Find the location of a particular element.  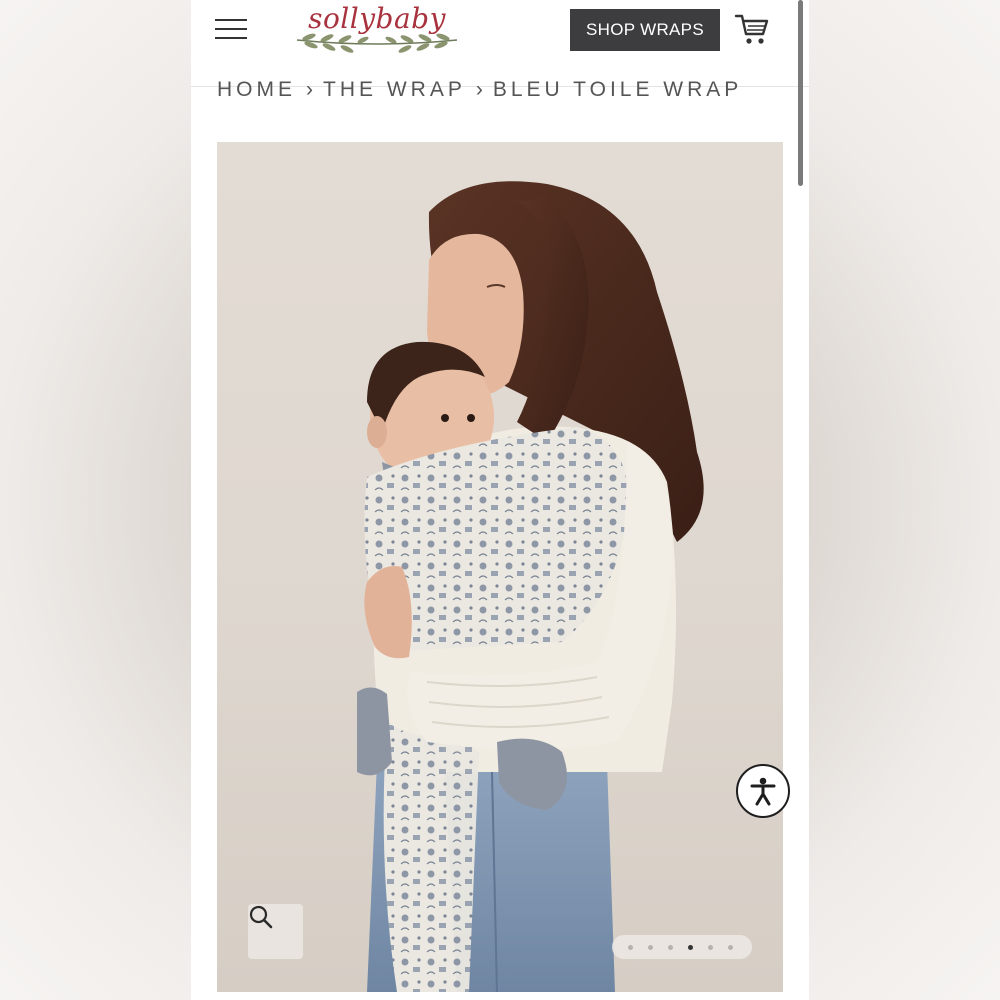

laurel-branch-icon is located at coordinates (377, 43).